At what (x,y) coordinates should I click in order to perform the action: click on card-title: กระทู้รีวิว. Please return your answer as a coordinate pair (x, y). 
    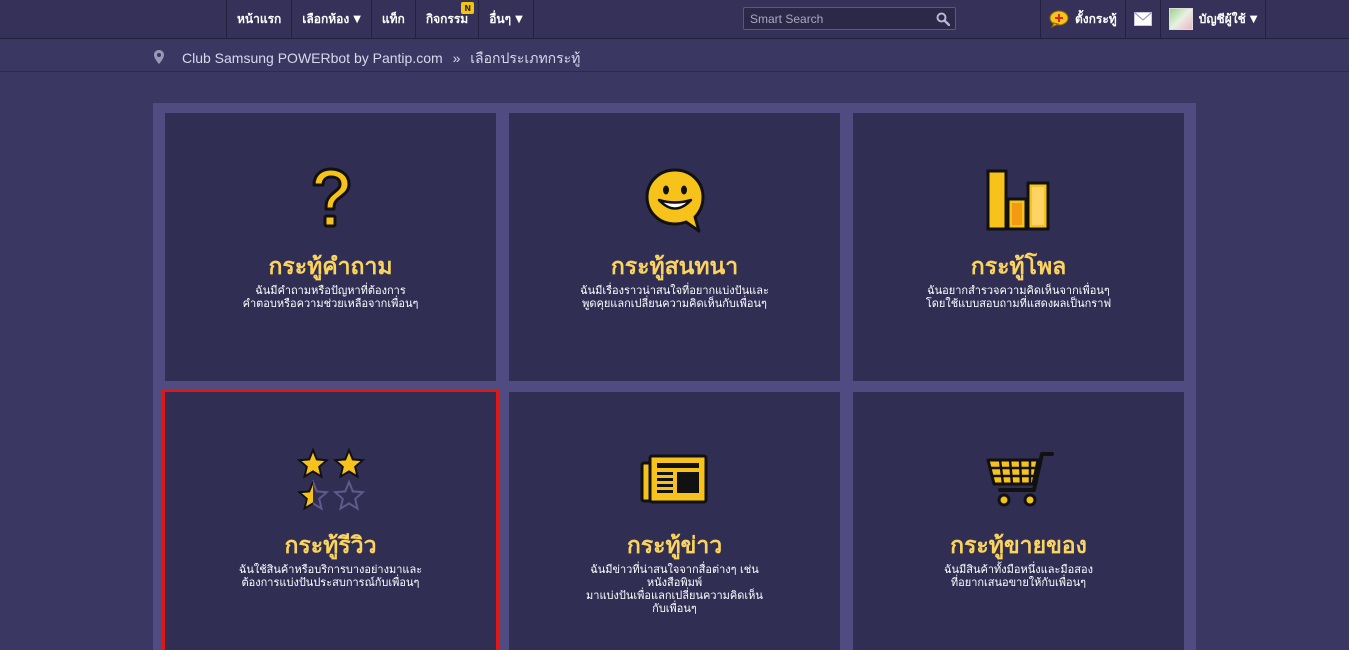
    Looking at the image, I should click on (330, 546).